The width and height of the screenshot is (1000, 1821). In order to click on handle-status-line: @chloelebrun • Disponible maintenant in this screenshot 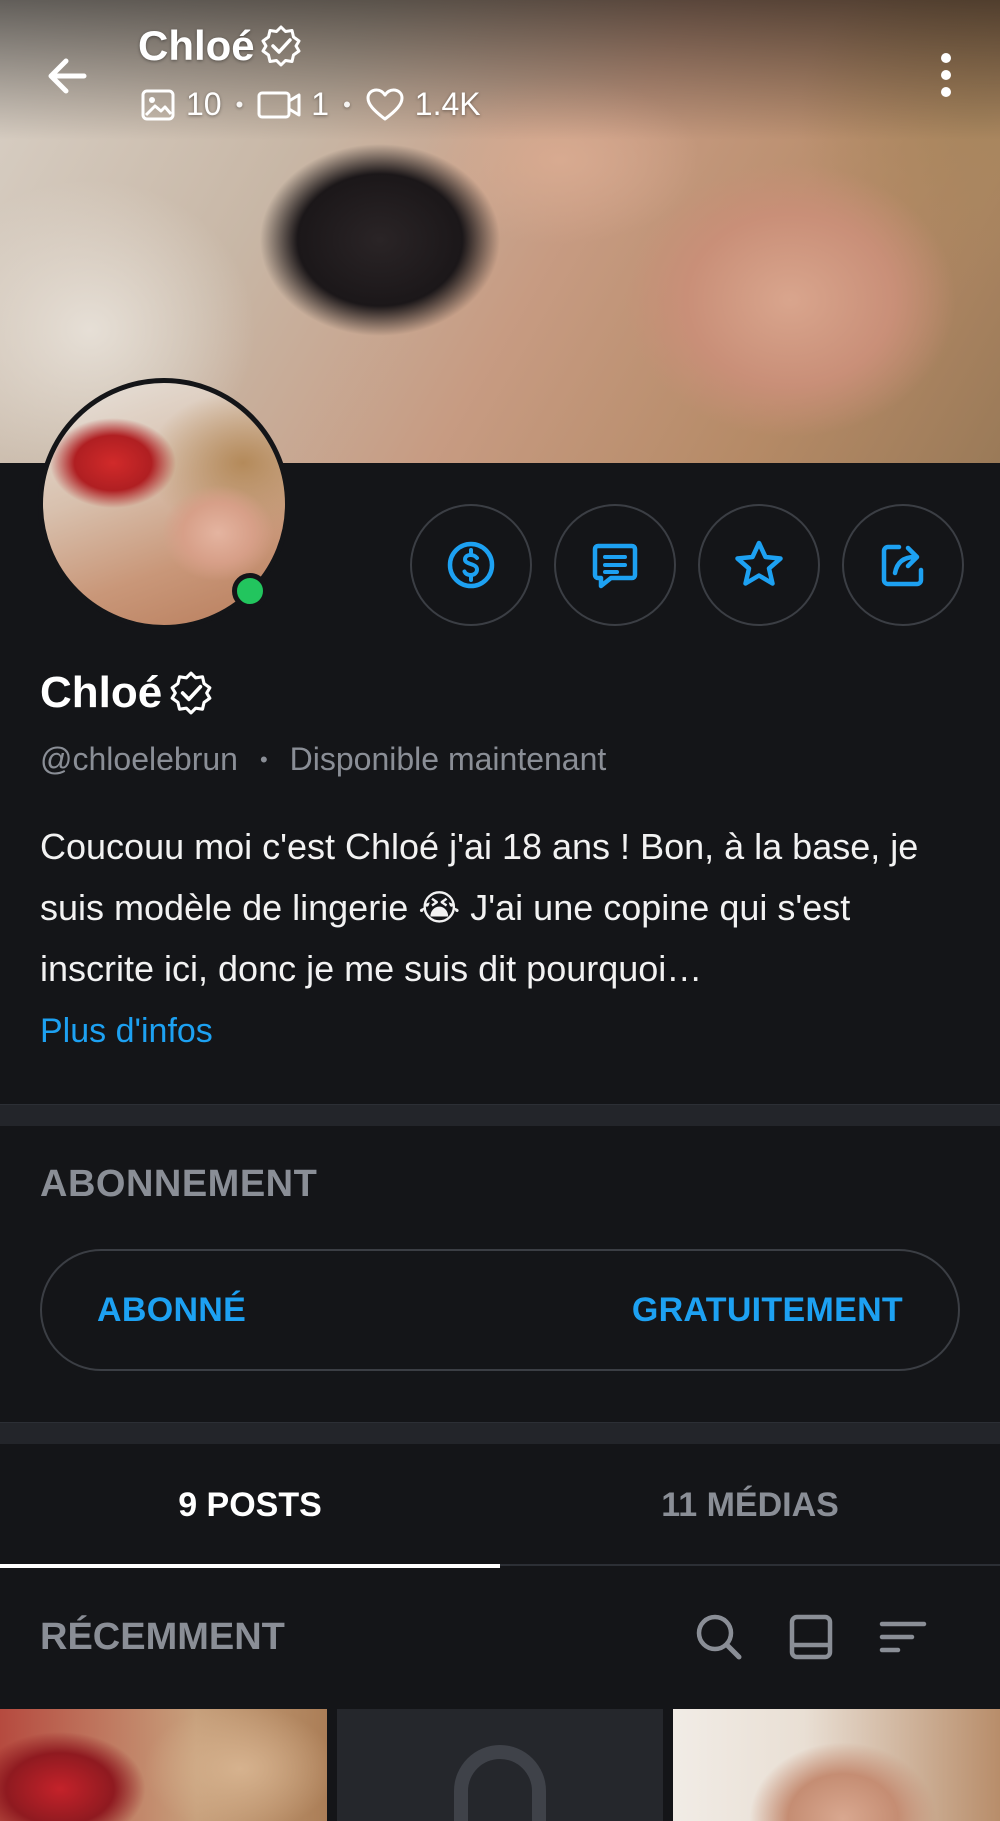, I will do `click(323, 759)`.